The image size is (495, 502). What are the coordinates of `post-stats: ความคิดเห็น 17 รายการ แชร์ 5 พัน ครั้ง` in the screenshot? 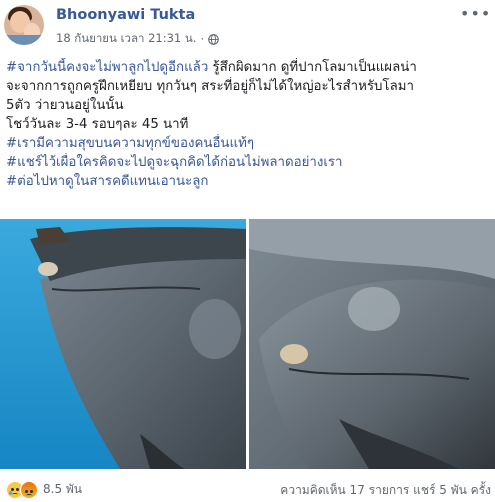 It's located at (385, 490).